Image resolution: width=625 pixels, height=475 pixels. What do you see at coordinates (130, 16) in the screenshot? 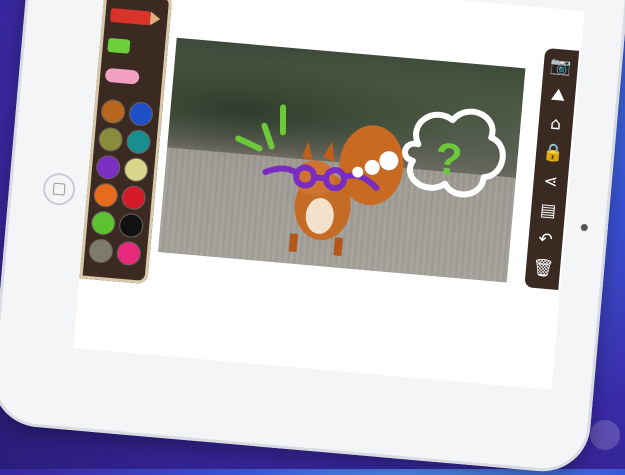
I see `pencil-tool` at bounding box center [130, 16].